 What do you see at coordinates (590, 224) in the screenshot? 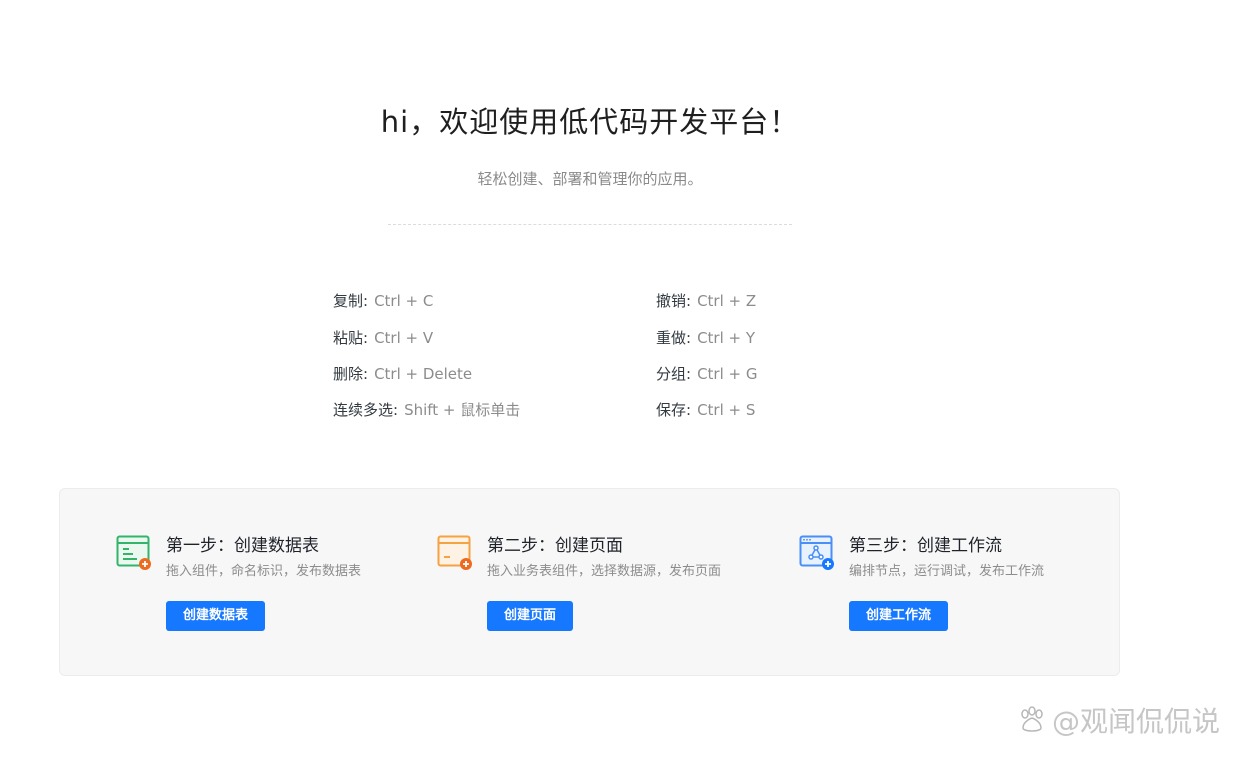
I see `divider` at bounding box center [590, 224].